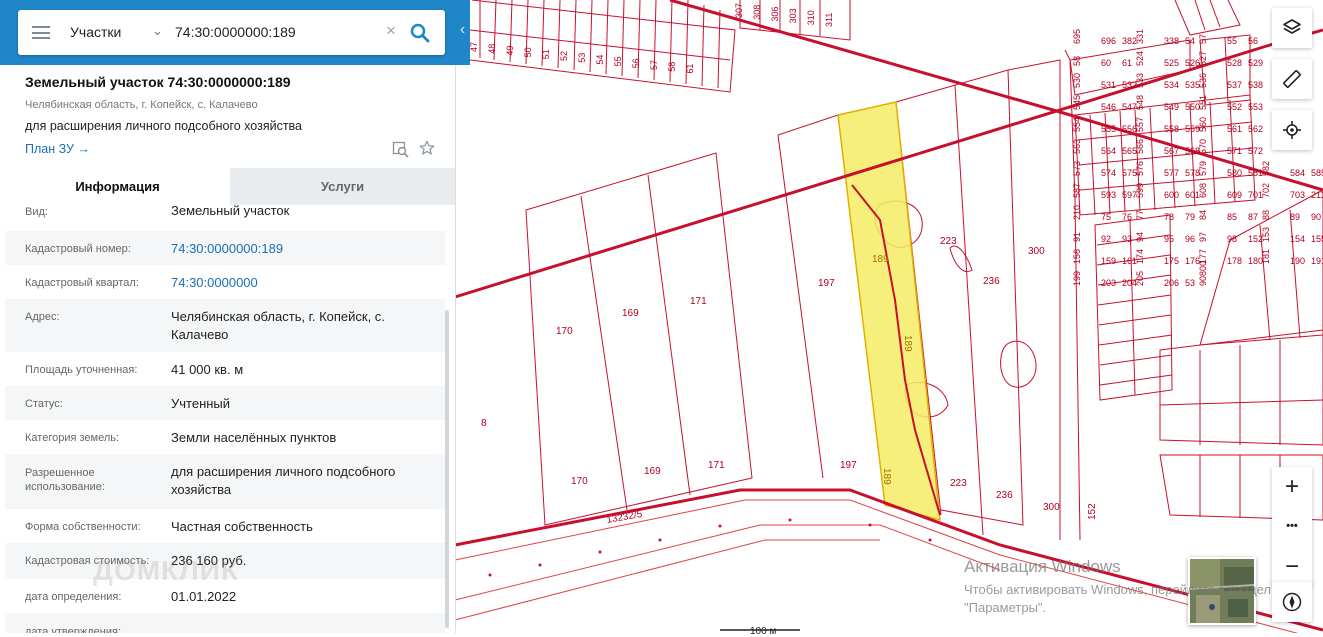  What do you see at coordinates (1234, 107) in the screenshot?
I see `parcel-number: 552` at bounding box center [1234, 107].